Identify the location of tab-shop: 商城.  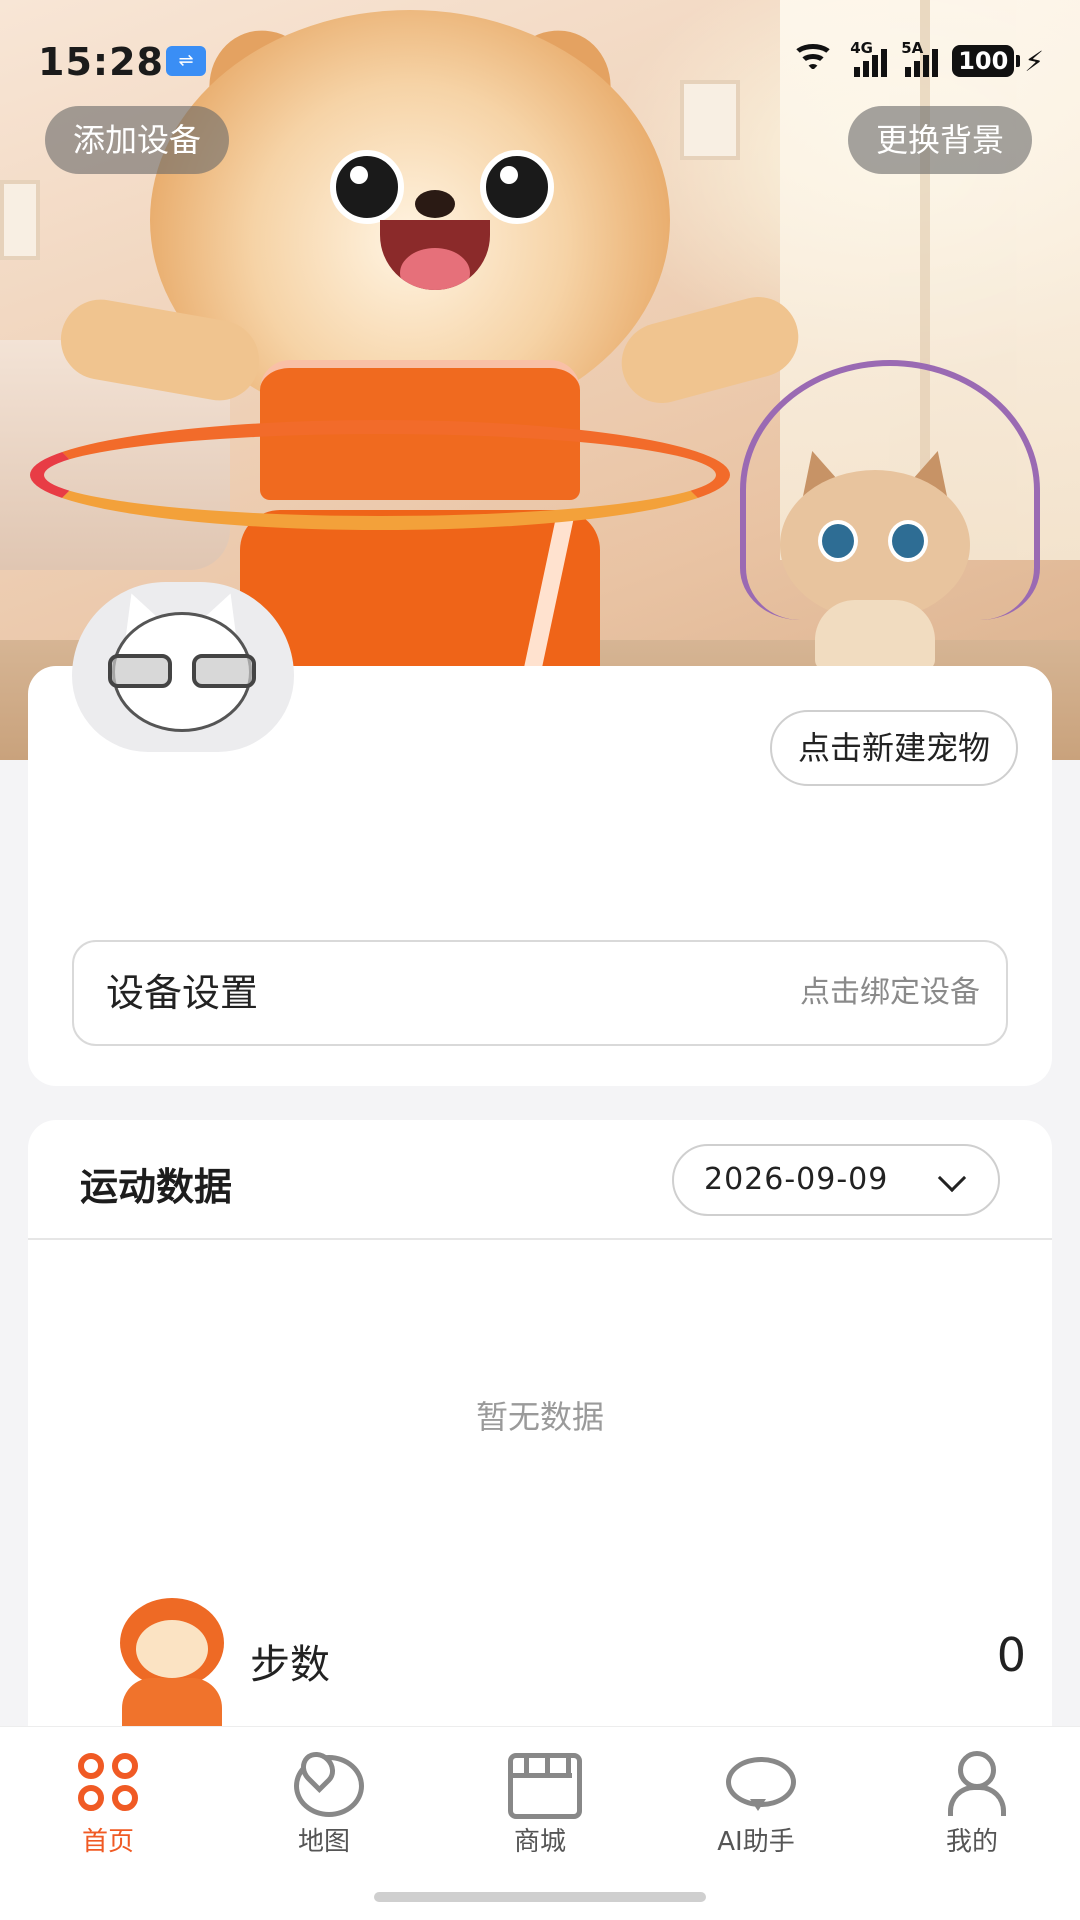
(540, 1803).